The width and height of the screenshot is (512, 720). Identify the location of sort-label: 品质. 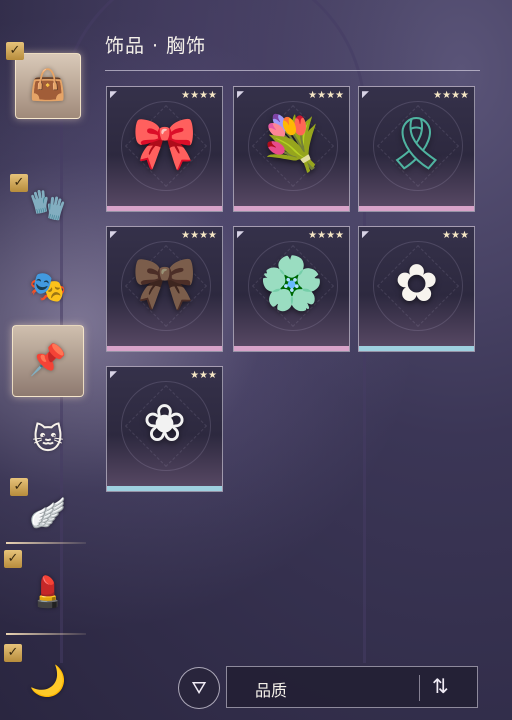
(271, 690).